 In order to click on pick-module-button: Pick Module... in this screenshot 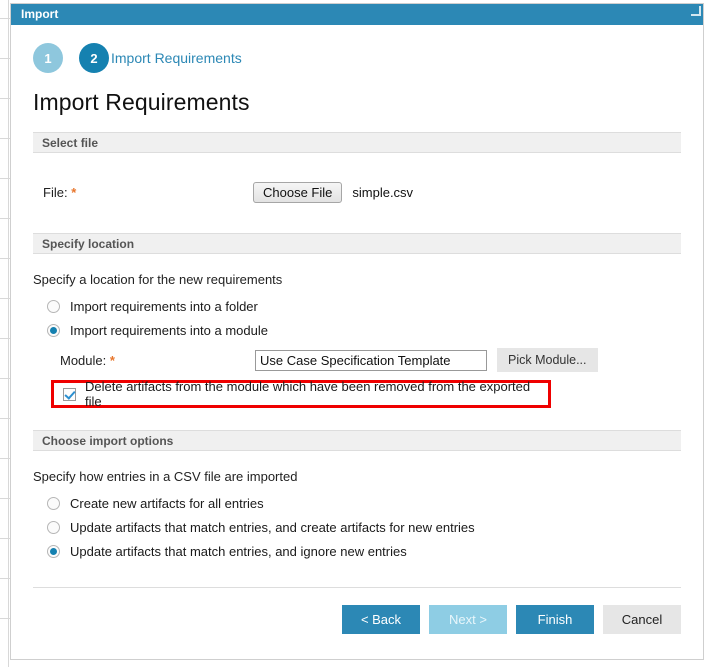, I will do `click(547, 360)`.